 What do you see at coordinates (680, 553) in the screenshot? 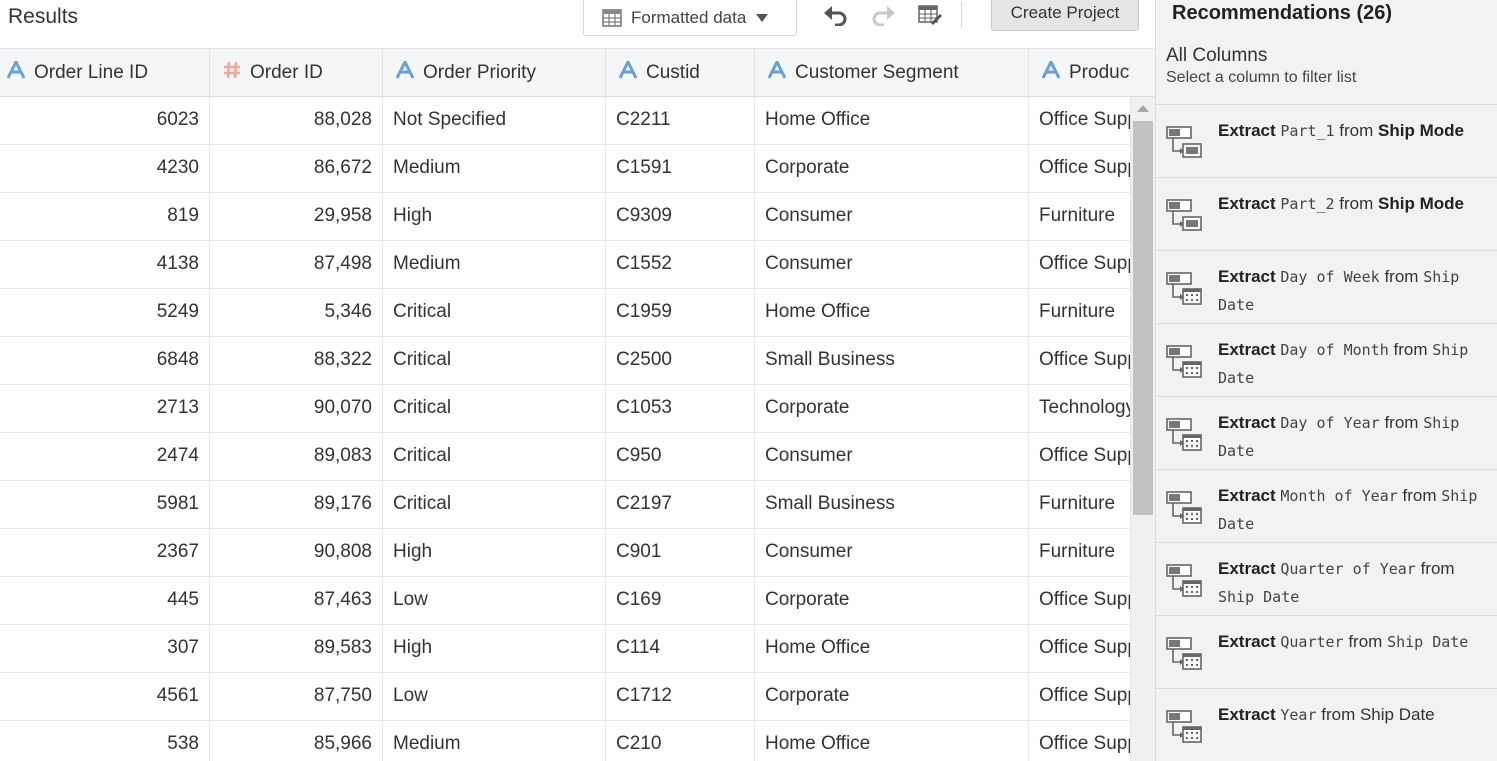
I see `cell-custid: C901` at bounding box center [680, 553].